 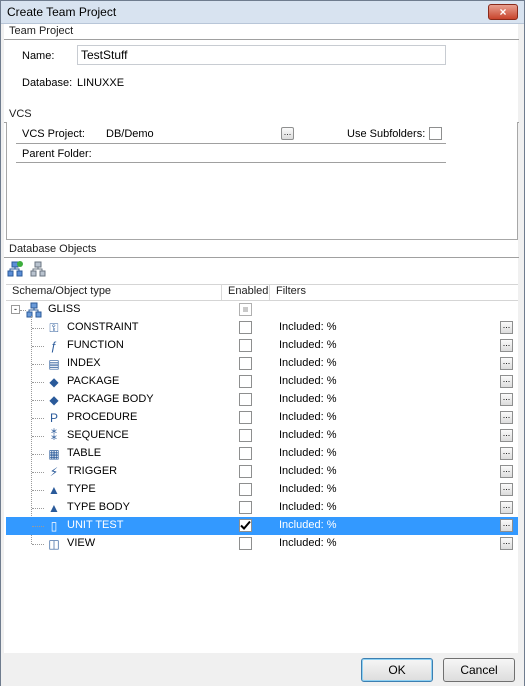 I want to click on schema-name: GLISS, so click(x=64, y=309).